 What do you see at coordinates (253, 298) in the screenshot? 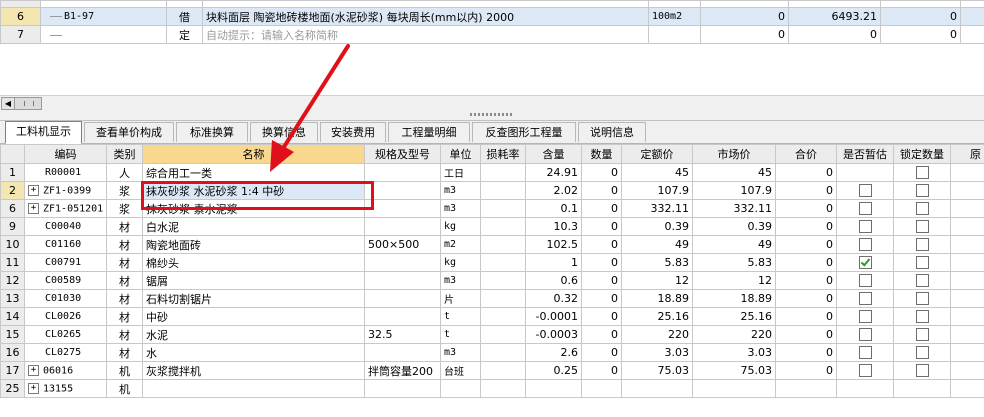
I see `material-name: 石料切割锯片` at bounding box center [253, 298].